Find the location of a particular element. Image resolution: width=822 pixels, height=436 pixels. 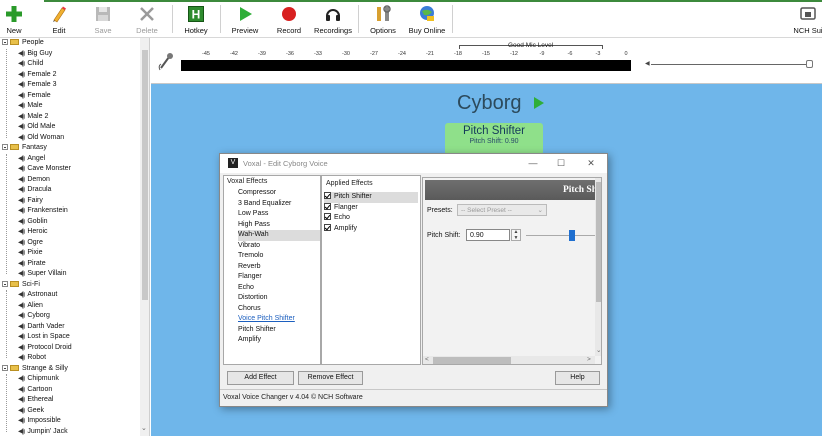

voice-tree-scrollbar: ⌄ is located at coordinates (144, 237).